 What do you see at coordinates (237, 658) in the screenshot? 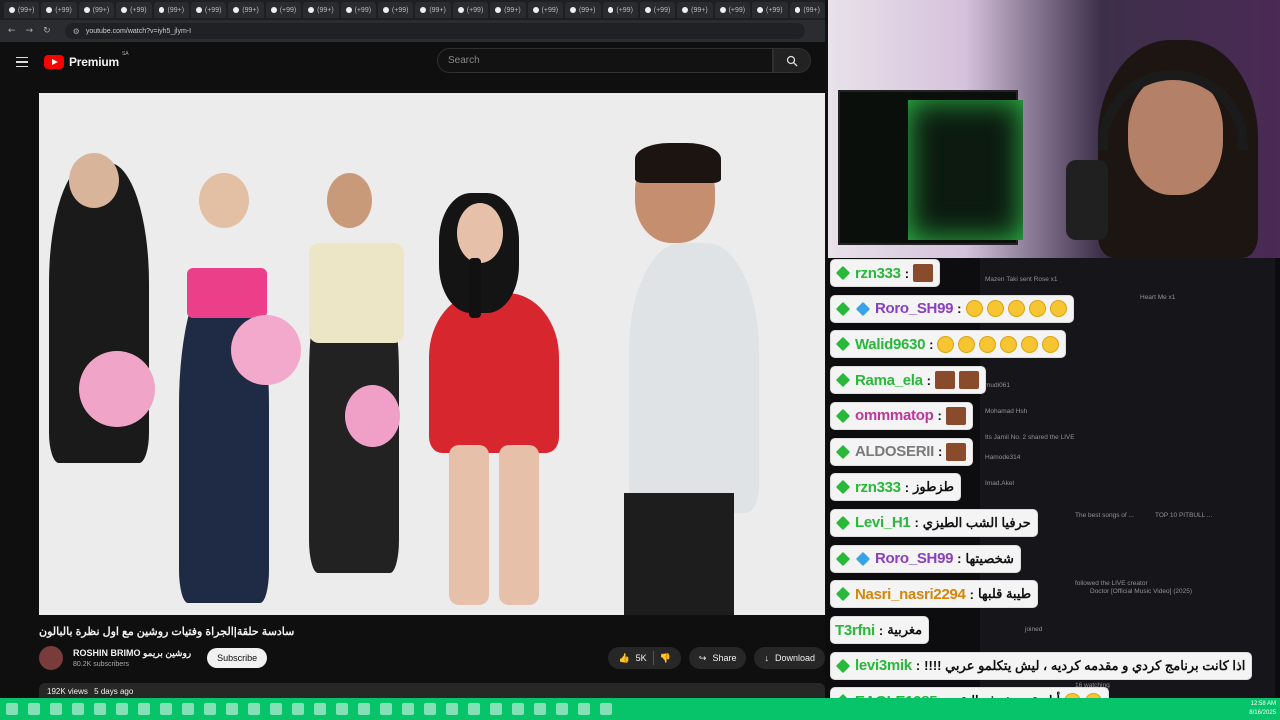
I see `subscribe-button: Subscribe` at bounding box center [237, 658].